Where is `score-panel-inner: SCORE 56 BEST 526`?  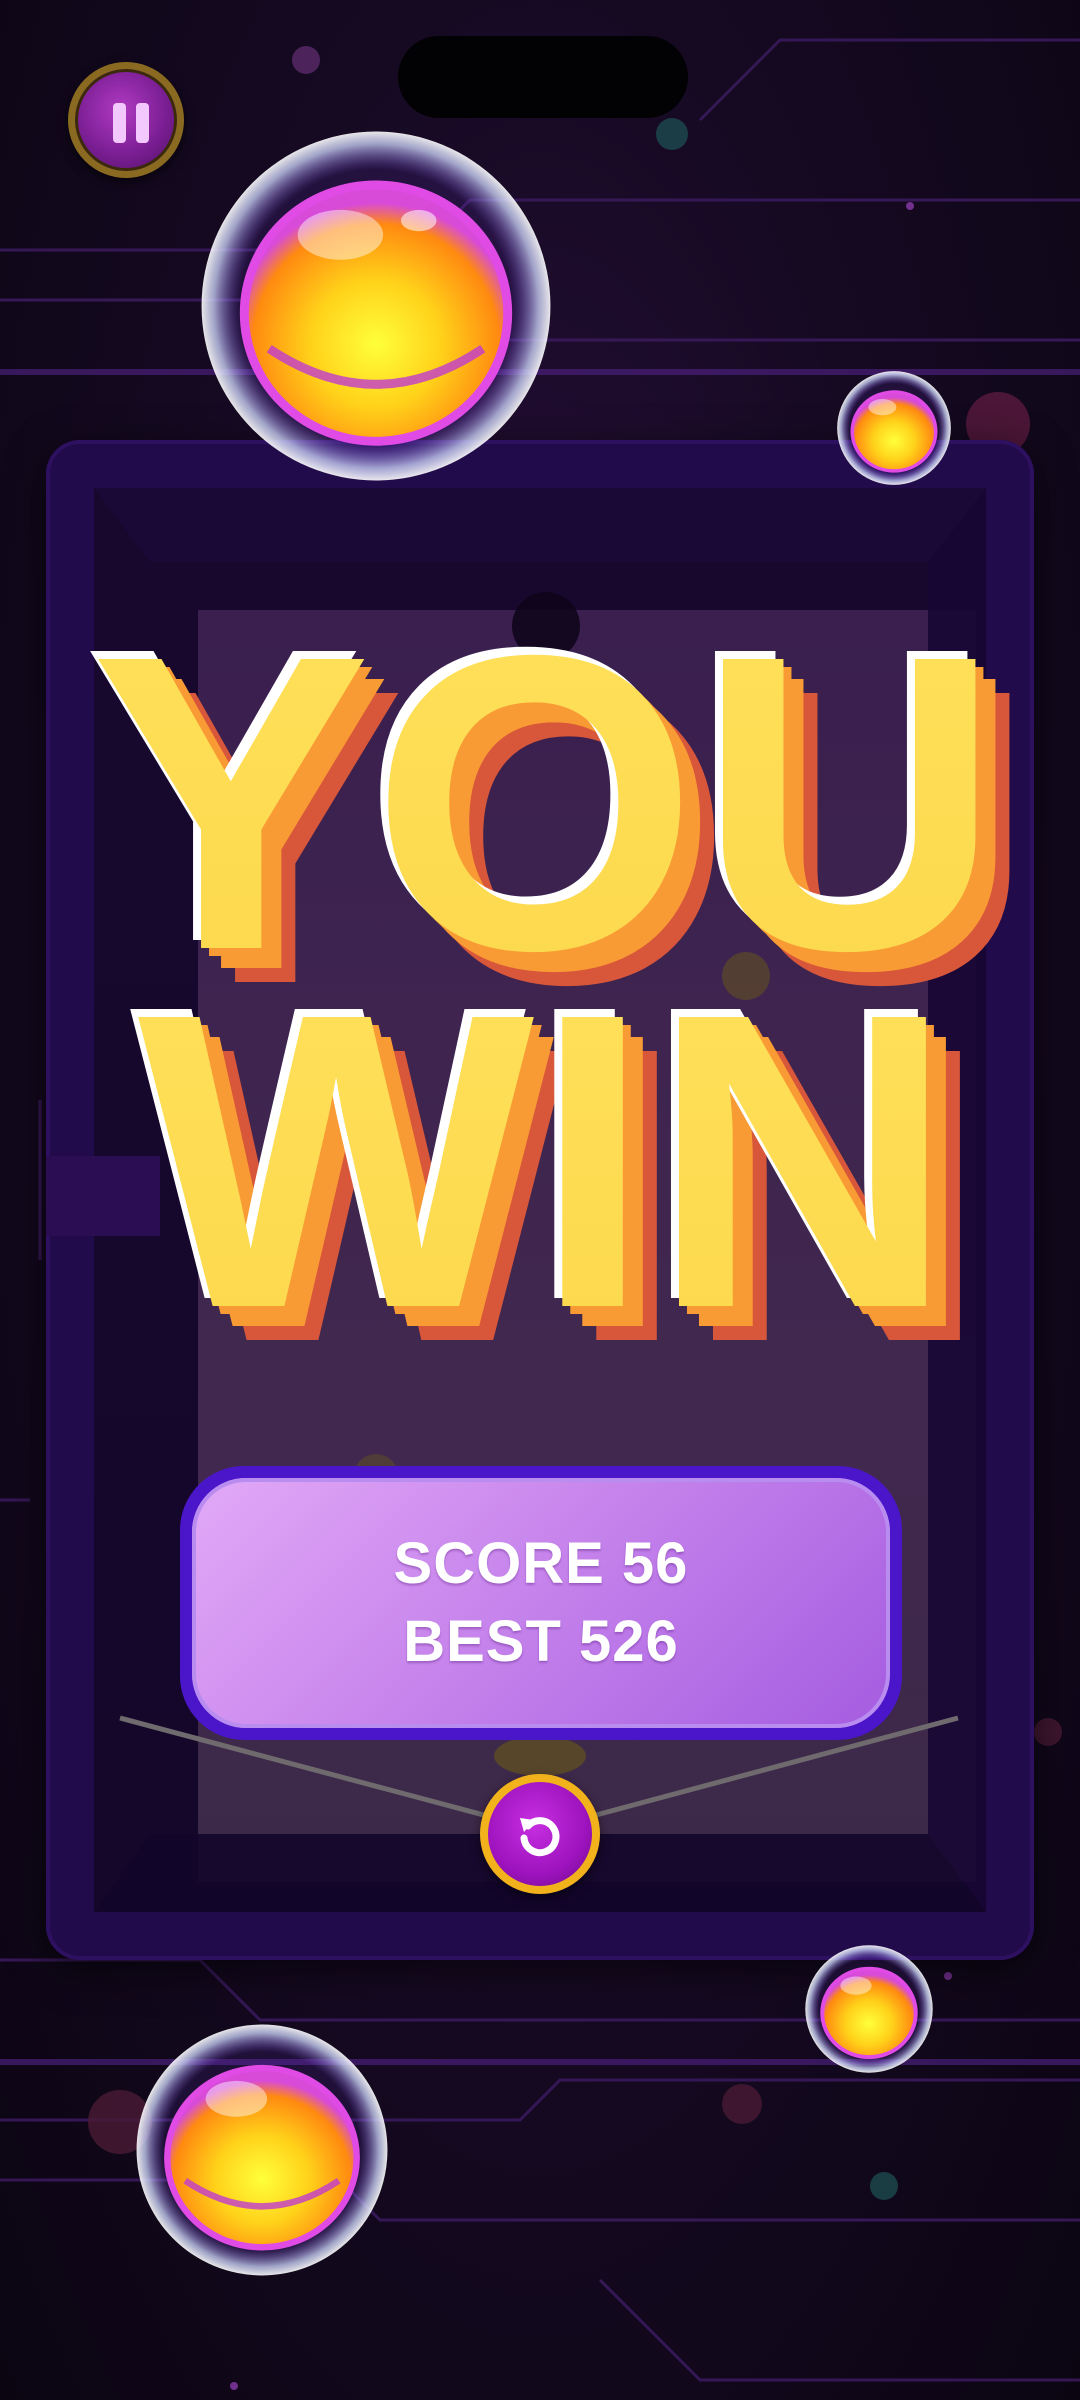
score-panel-inner: SCORE 56 BEST 526 is located at coordinates (541, 1603).